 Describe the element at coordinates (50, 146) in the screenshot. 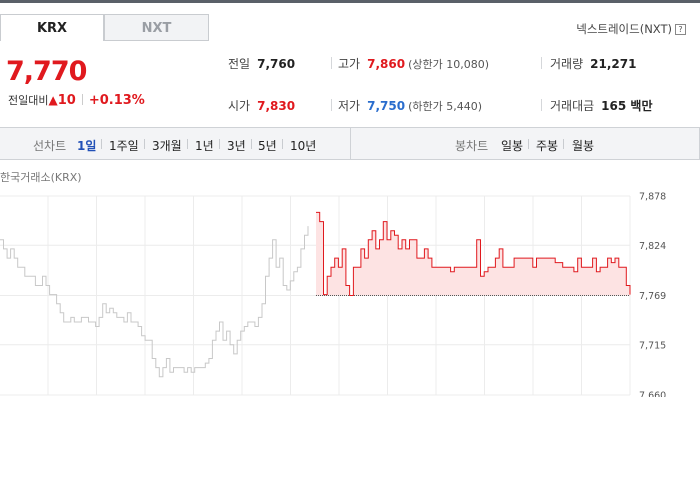

I see `line-chart-label: 선차트` at that location.